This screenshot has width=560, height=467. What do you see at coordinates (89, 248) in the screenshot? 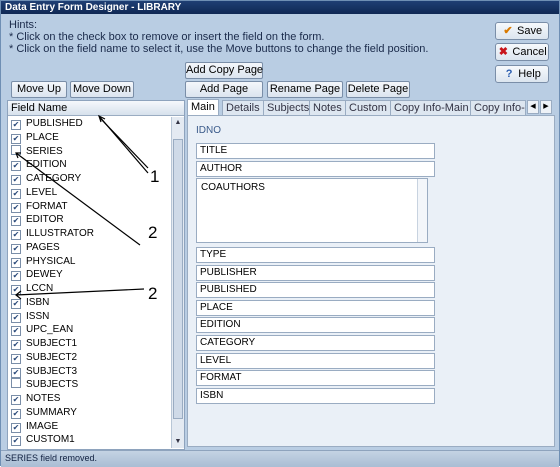
I see `list-item: ✔ PAGES` at bounding box center [89, 248].